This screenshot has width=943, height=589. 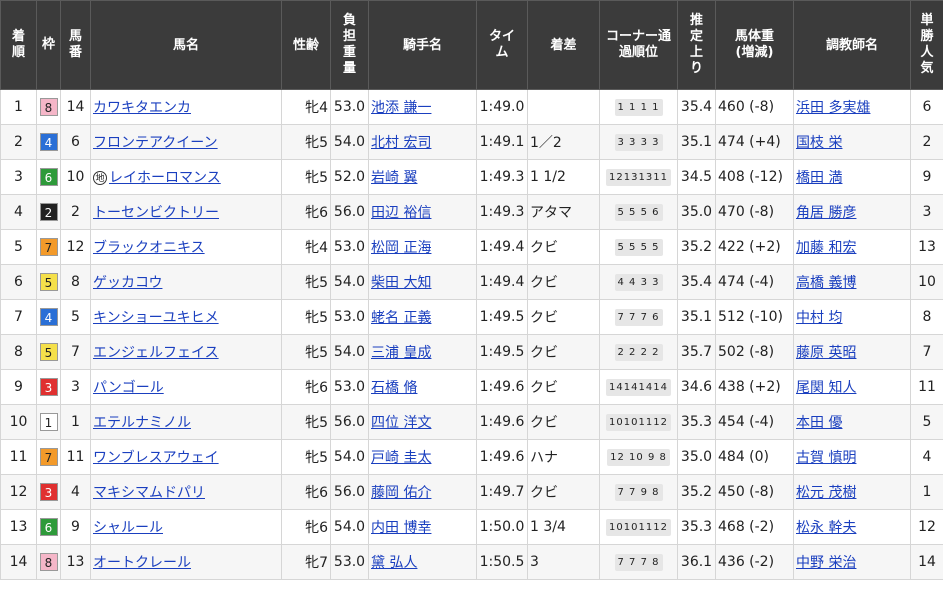 I want to click on popularity-cell: 5, so click(x=926, y=422).